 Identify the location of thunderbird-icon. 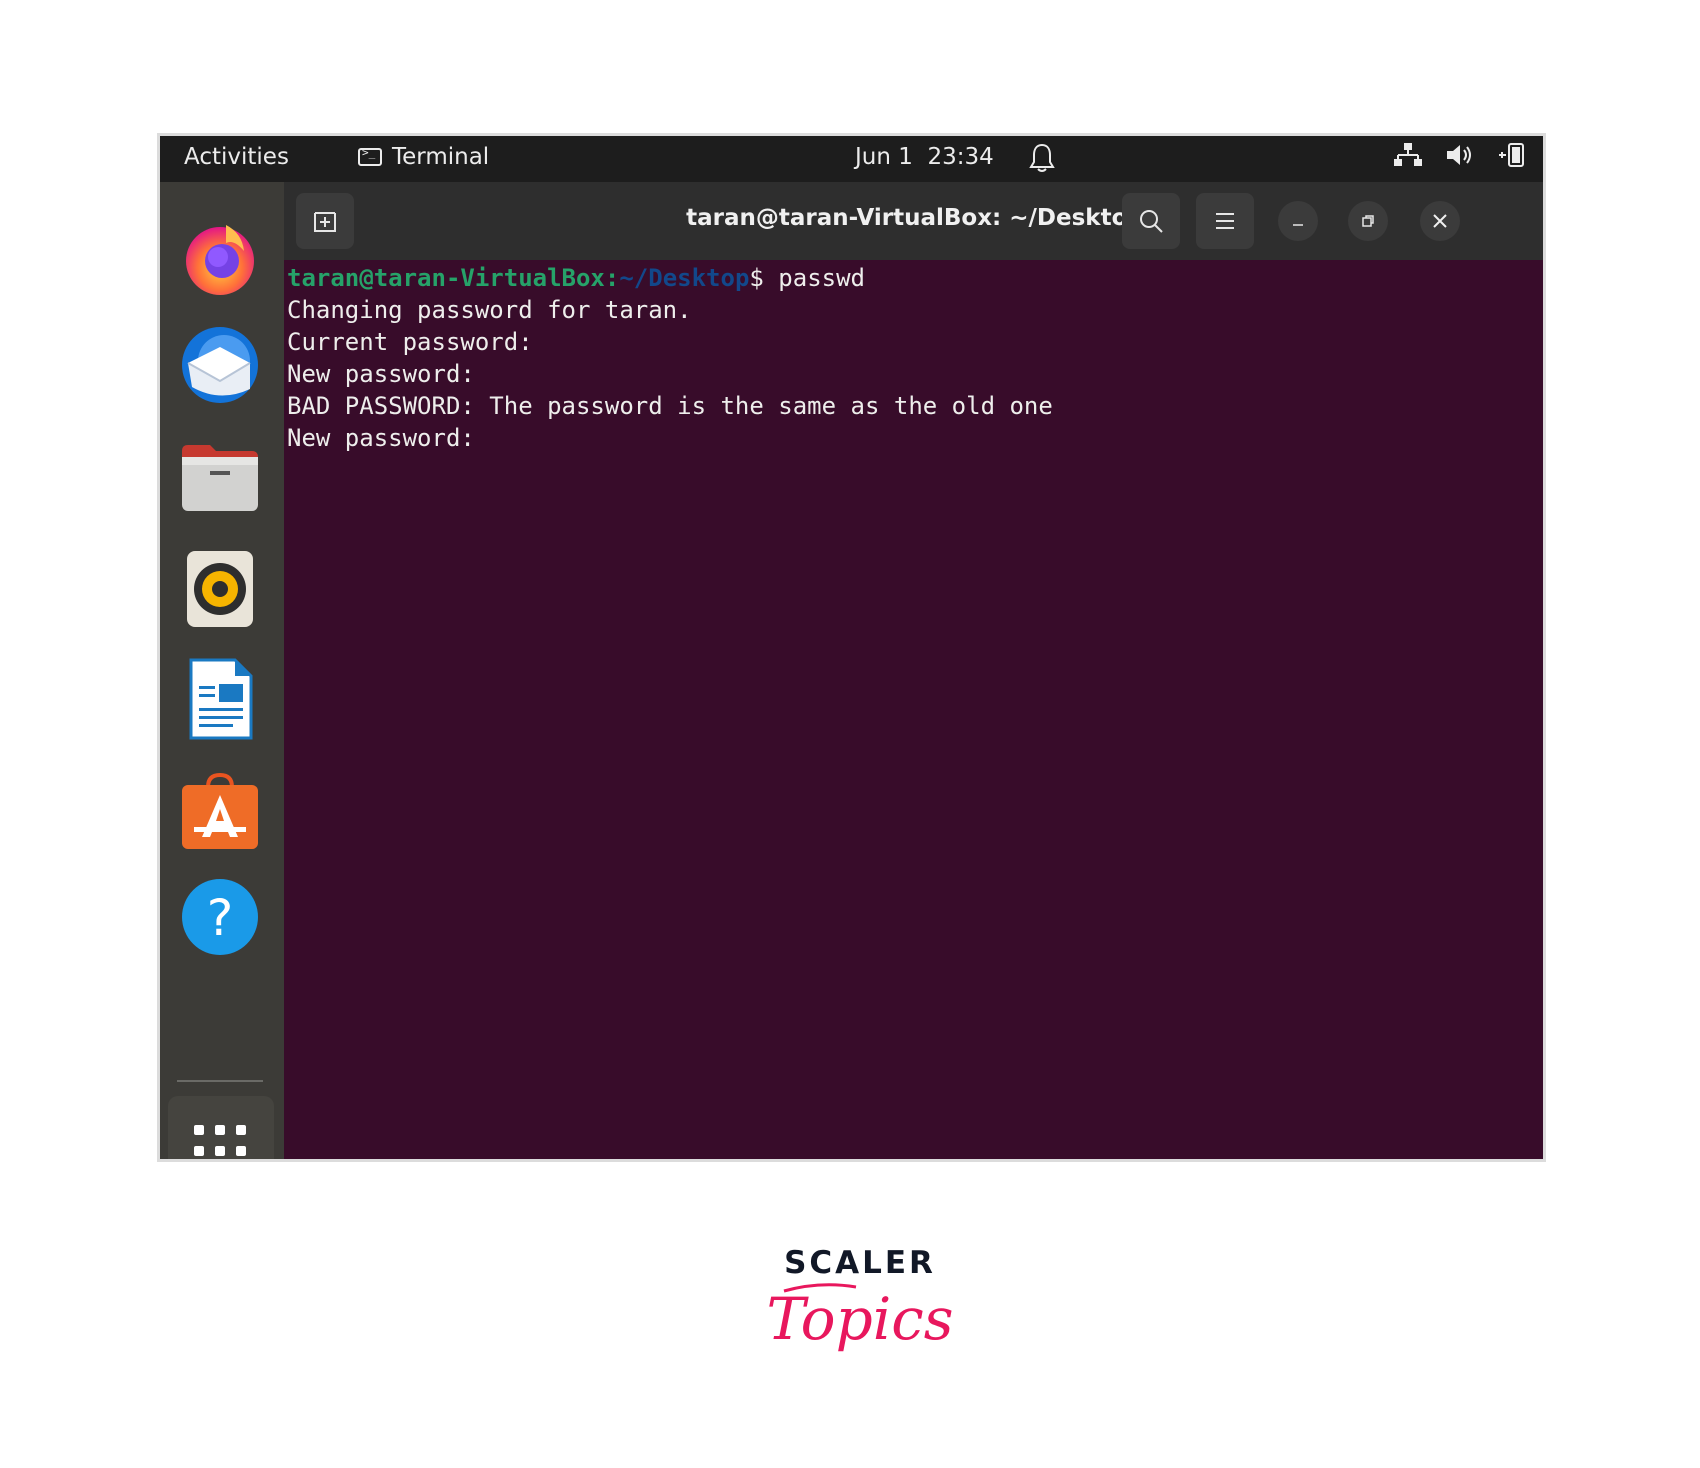
(220, 365).